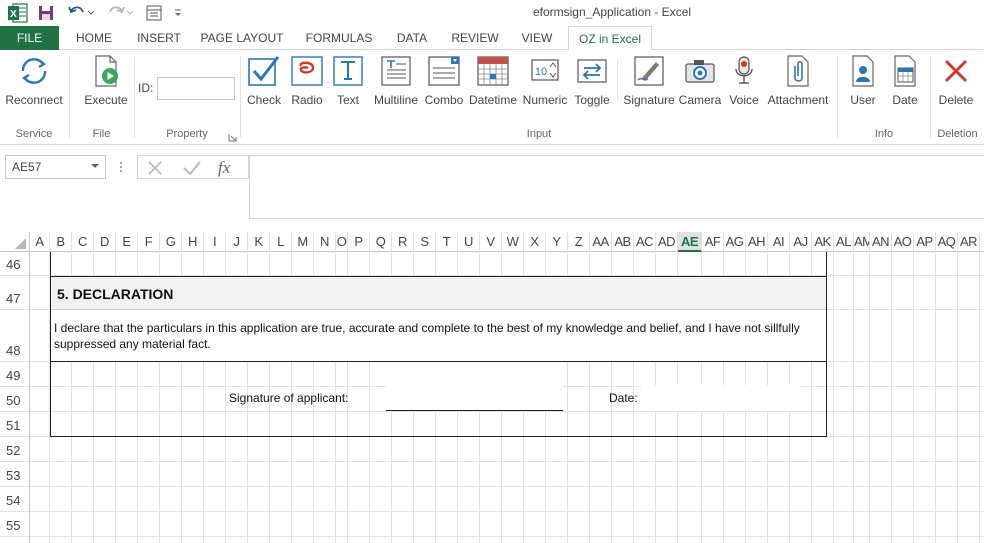 Image resolution: width=984 pixels, height=543 pixels. Describe the element at coordinates (95, 166) in the screenshot. I see `chevron-down-icon` at that location.